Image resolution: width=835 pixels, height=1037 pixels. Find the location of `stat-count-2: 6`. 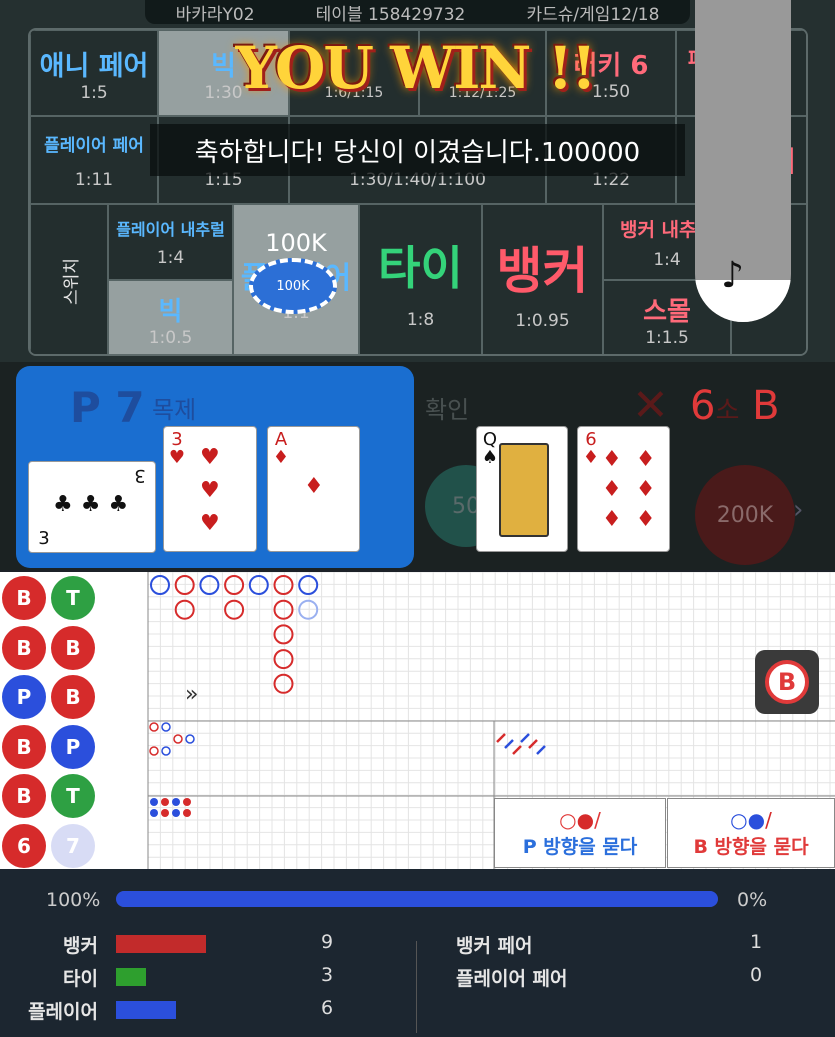

stat-count-2: 6 is located at coordinates (327, 1008).